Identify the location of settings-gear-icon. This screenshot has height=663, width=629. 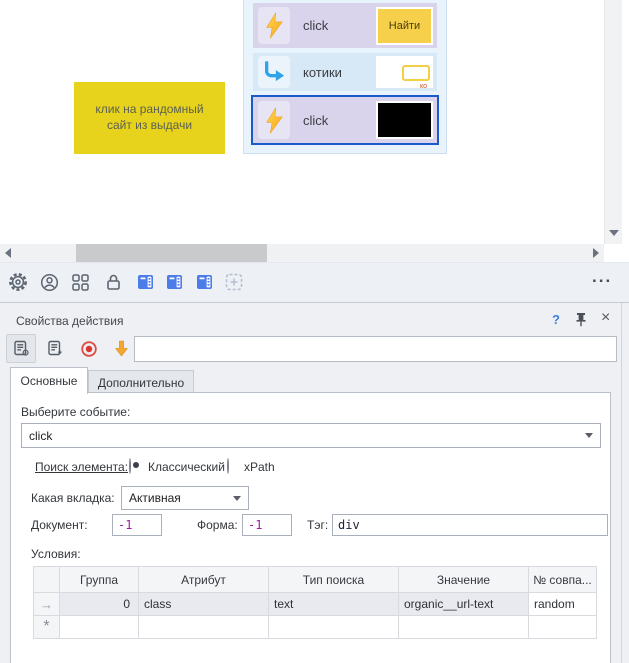
(18, 282).